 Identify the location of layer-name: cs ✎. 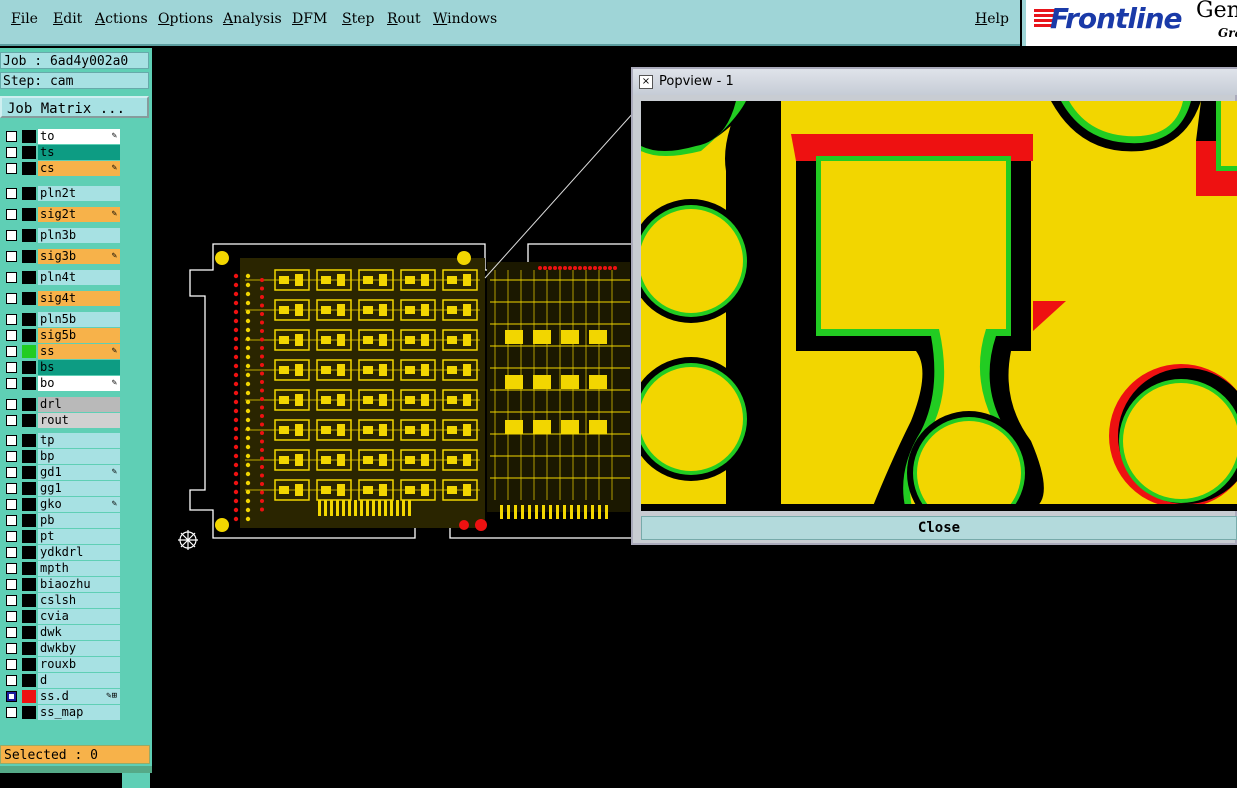
(79, 168).